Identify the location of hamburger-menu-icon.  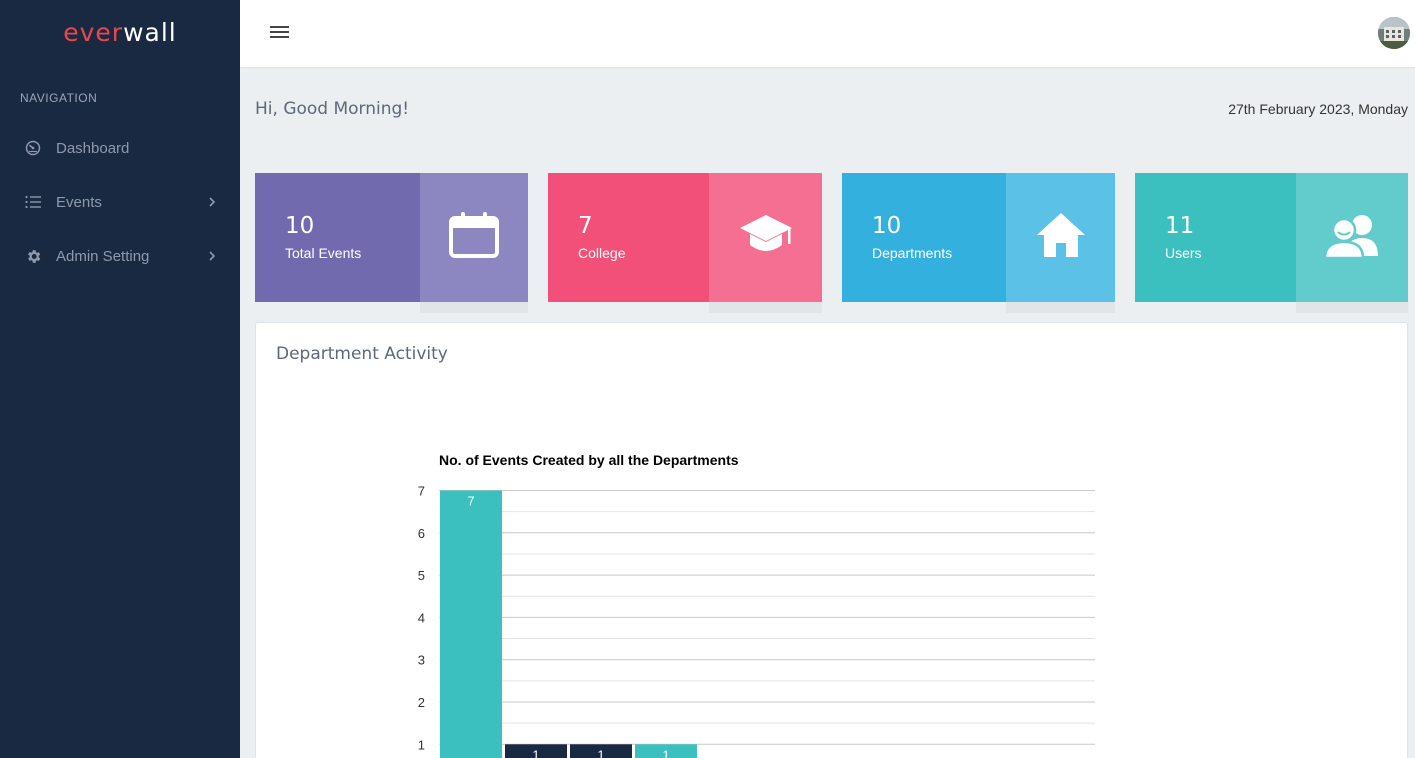
(280, 34).